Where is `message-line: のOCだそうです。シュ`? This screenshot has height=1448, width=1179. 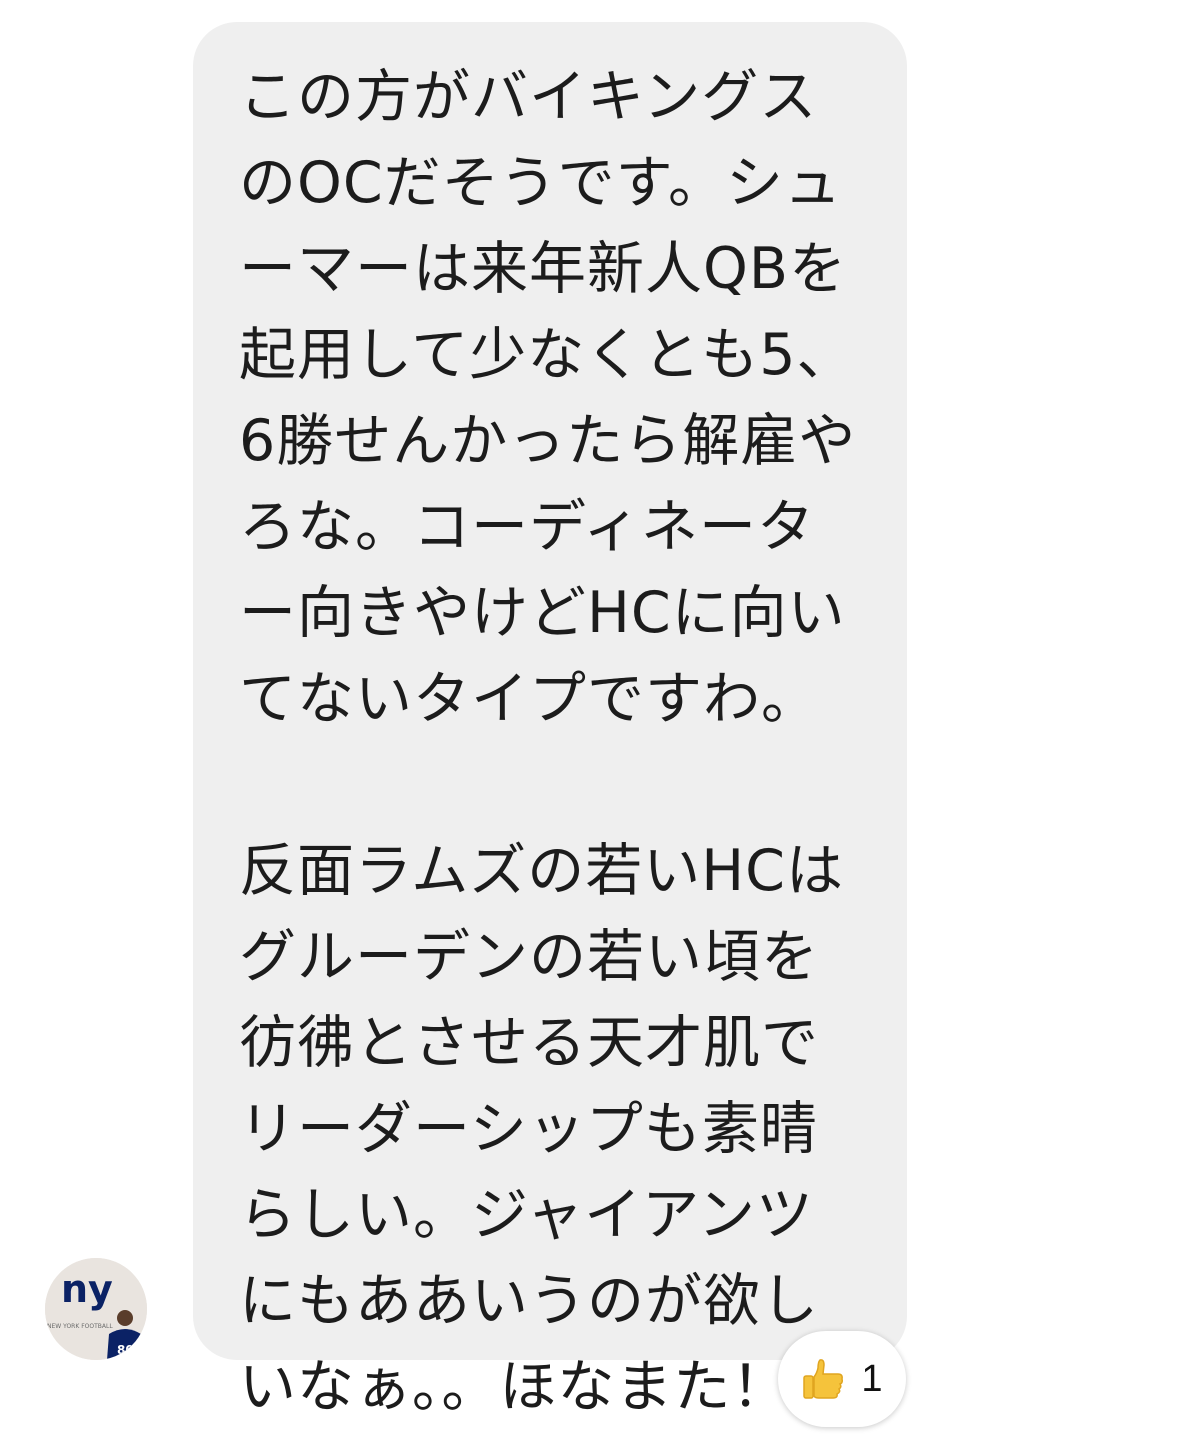
message-line: のOCだそうです。シュ is located at coordinates (540, 183).